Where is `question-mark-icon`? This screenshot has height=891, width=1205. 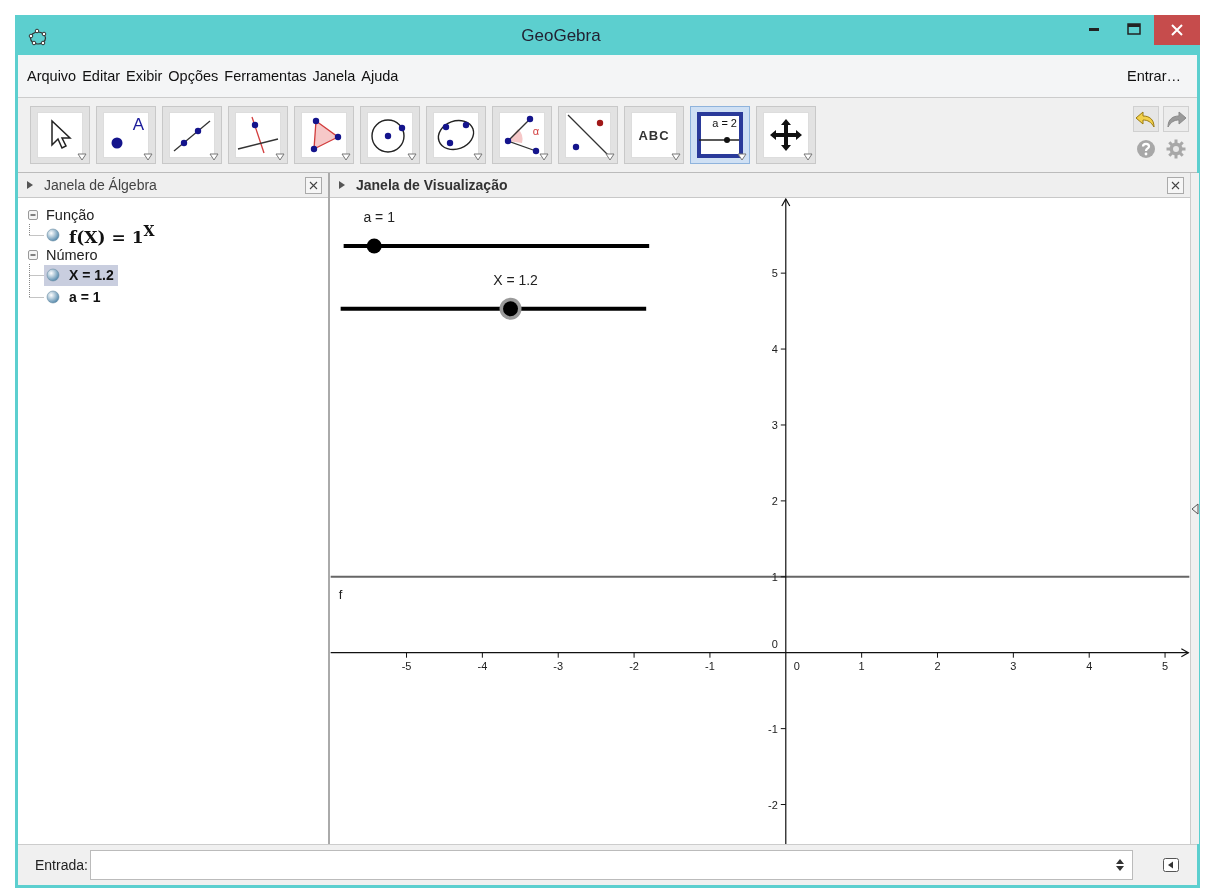
question-mark-icon is located at coordinates (1146, 149).